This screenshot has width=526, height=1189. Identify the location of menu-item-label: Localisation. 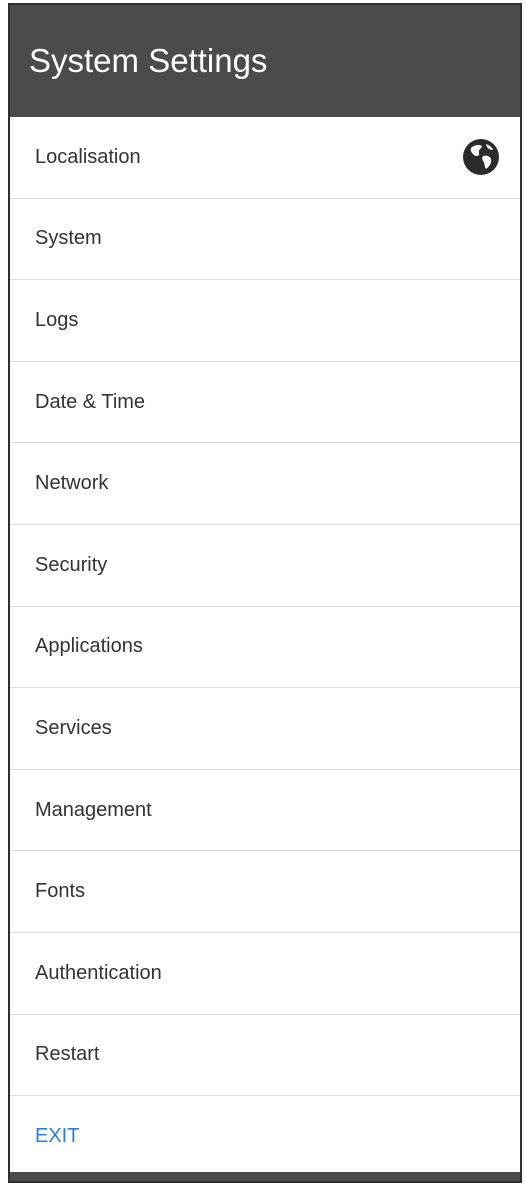
(88, 156).